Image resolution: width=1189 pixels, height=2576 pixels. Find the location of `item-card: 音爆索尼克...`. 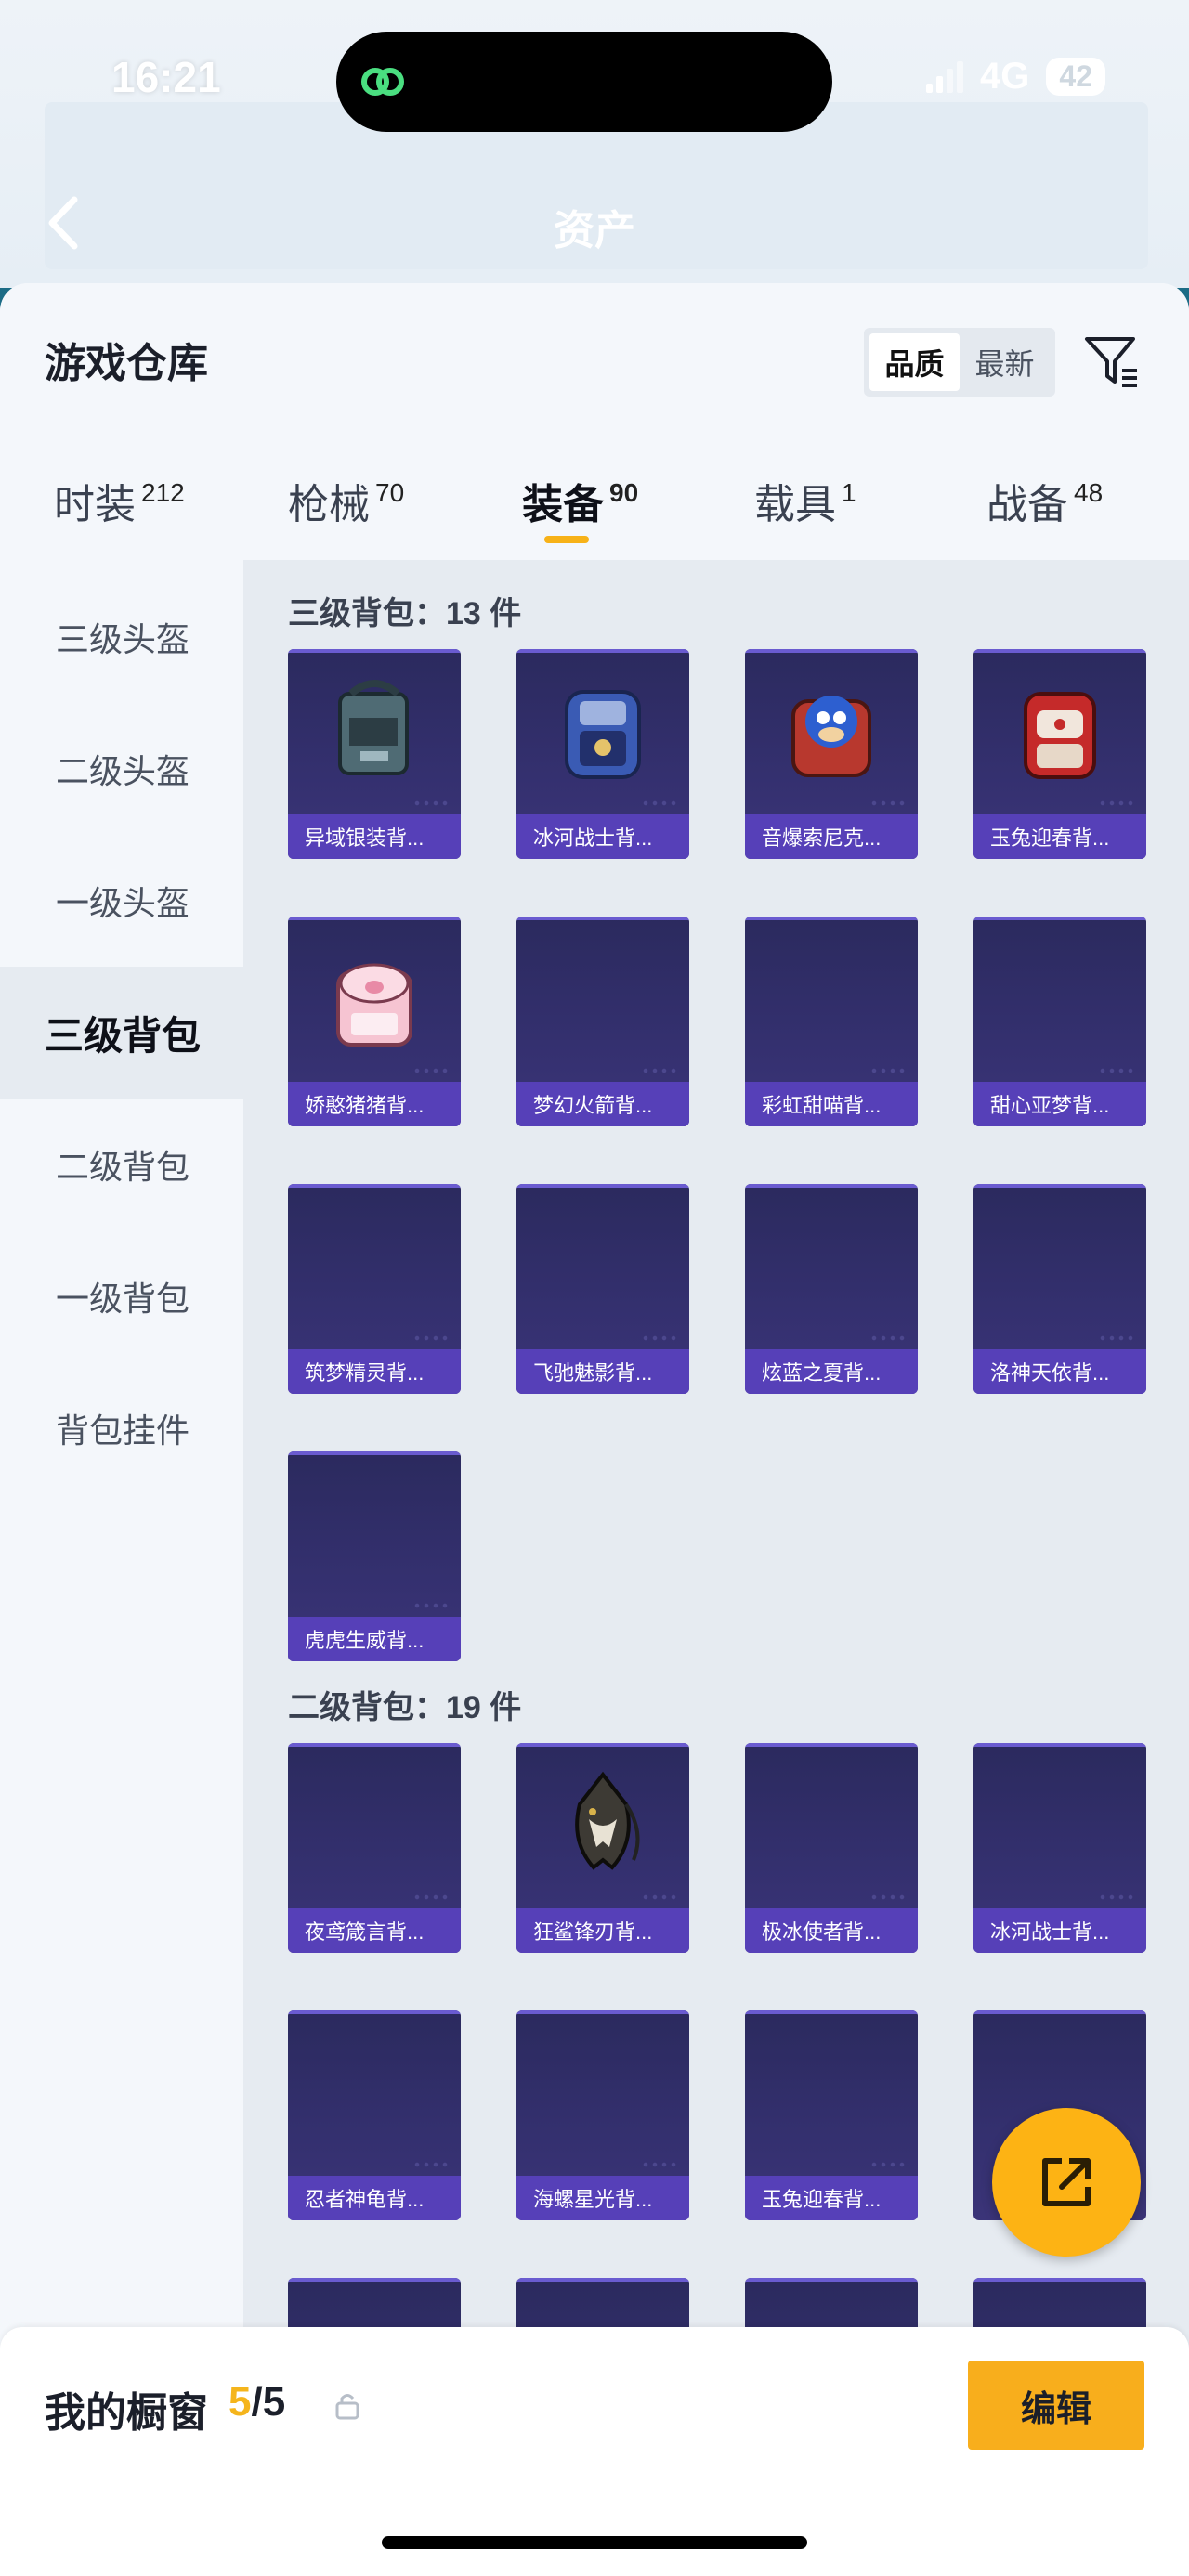

item-card: 音爆索尼克... is located at coordinates (831, 754).